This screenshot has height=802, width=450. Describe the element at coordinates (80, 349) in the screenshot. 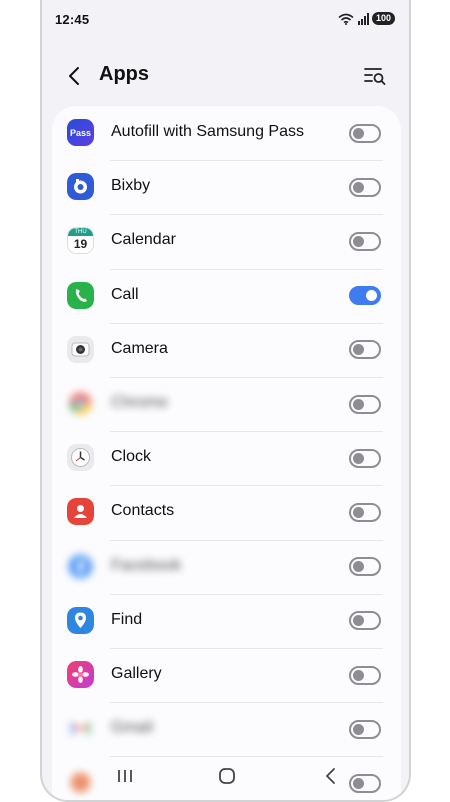

I see `camera-icon` at that location.